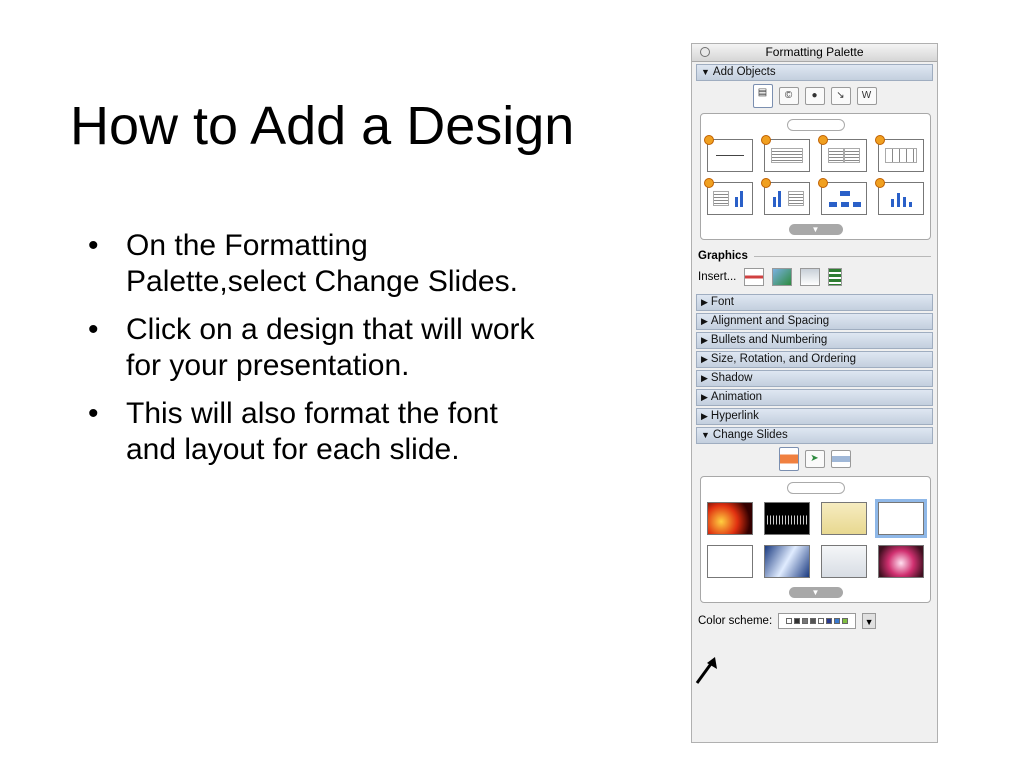 This screenshot has height=768, width=1024. Describe the element at coordinates (731, 378) in the screenshot. I see `section-label: Shadow` at that location.